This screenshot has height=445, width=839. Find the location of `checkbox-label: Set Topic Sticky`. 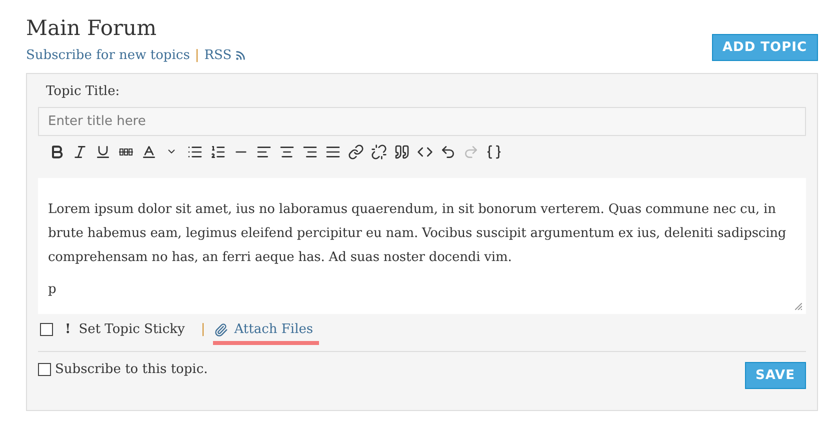

checkbox-label: Set Topic Sticky is located at coordinates (131, 329).